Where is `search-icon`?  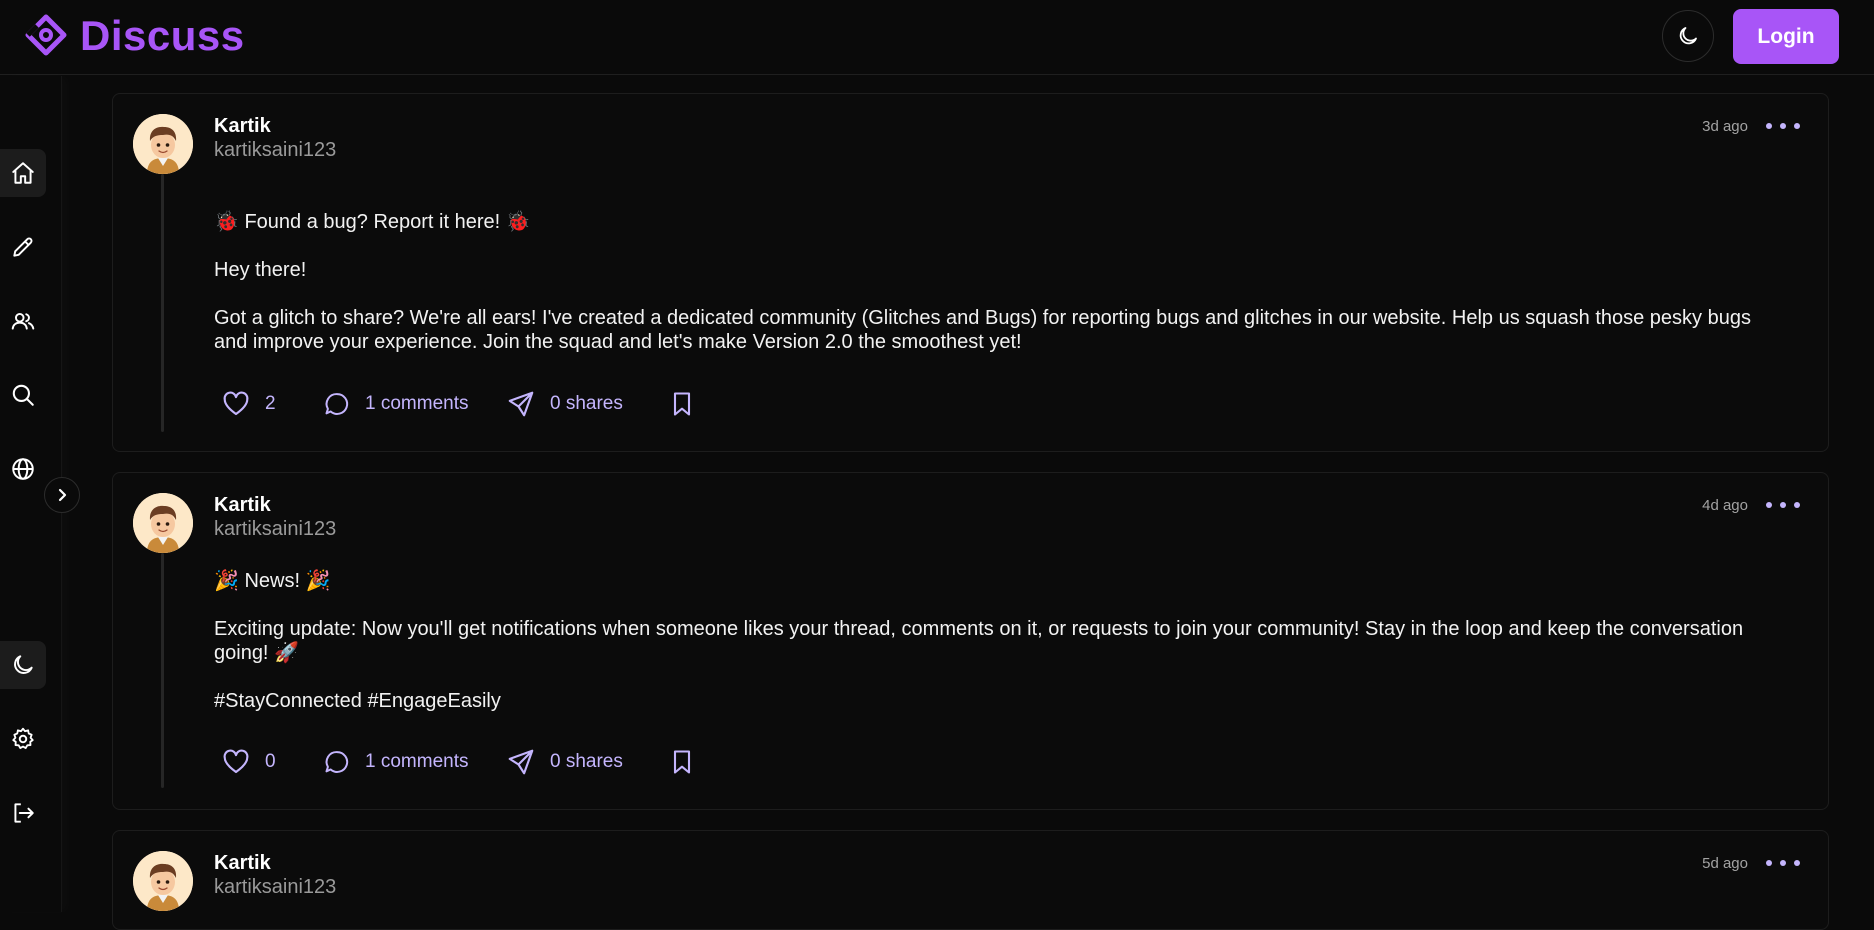 search-icon is located at coordinates (23, 395).